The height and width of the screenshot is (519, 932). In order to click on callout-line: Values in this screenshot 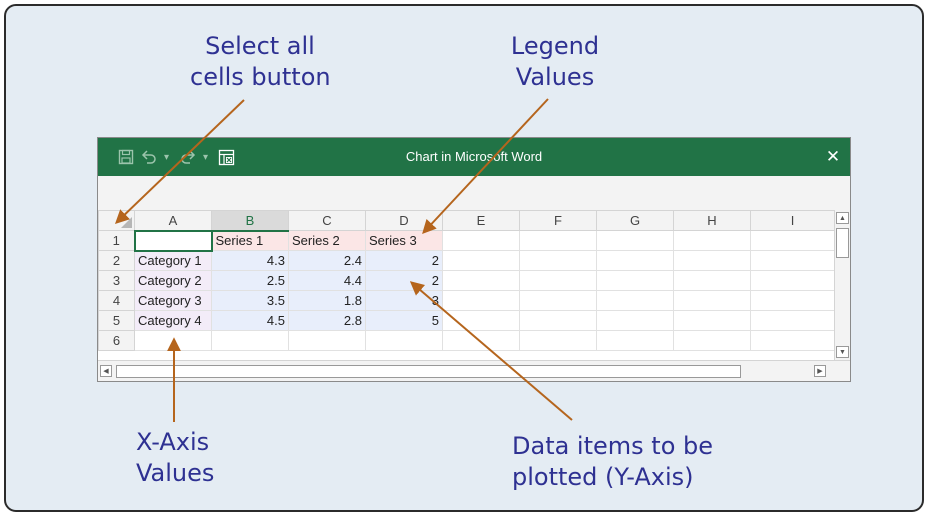, I will do `click(175, 473)`.